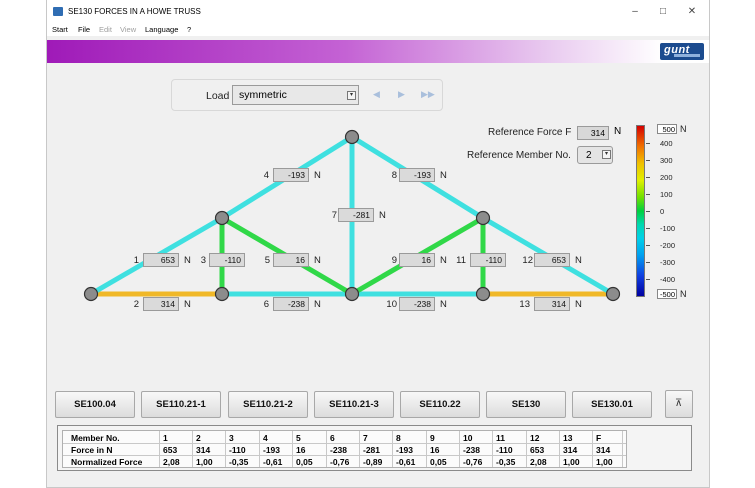  Describe the element at coordinates (432, 438) in the screenshot. I see `member-no-row-cell: 9` at that location.